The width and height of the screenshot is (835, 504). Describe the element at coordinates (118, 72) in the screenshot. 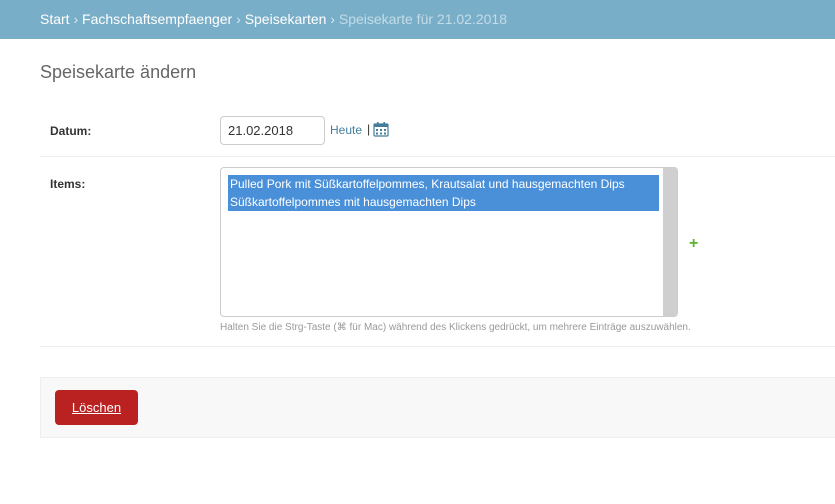

I see `page-title: Speisekarte ändern` at that location.